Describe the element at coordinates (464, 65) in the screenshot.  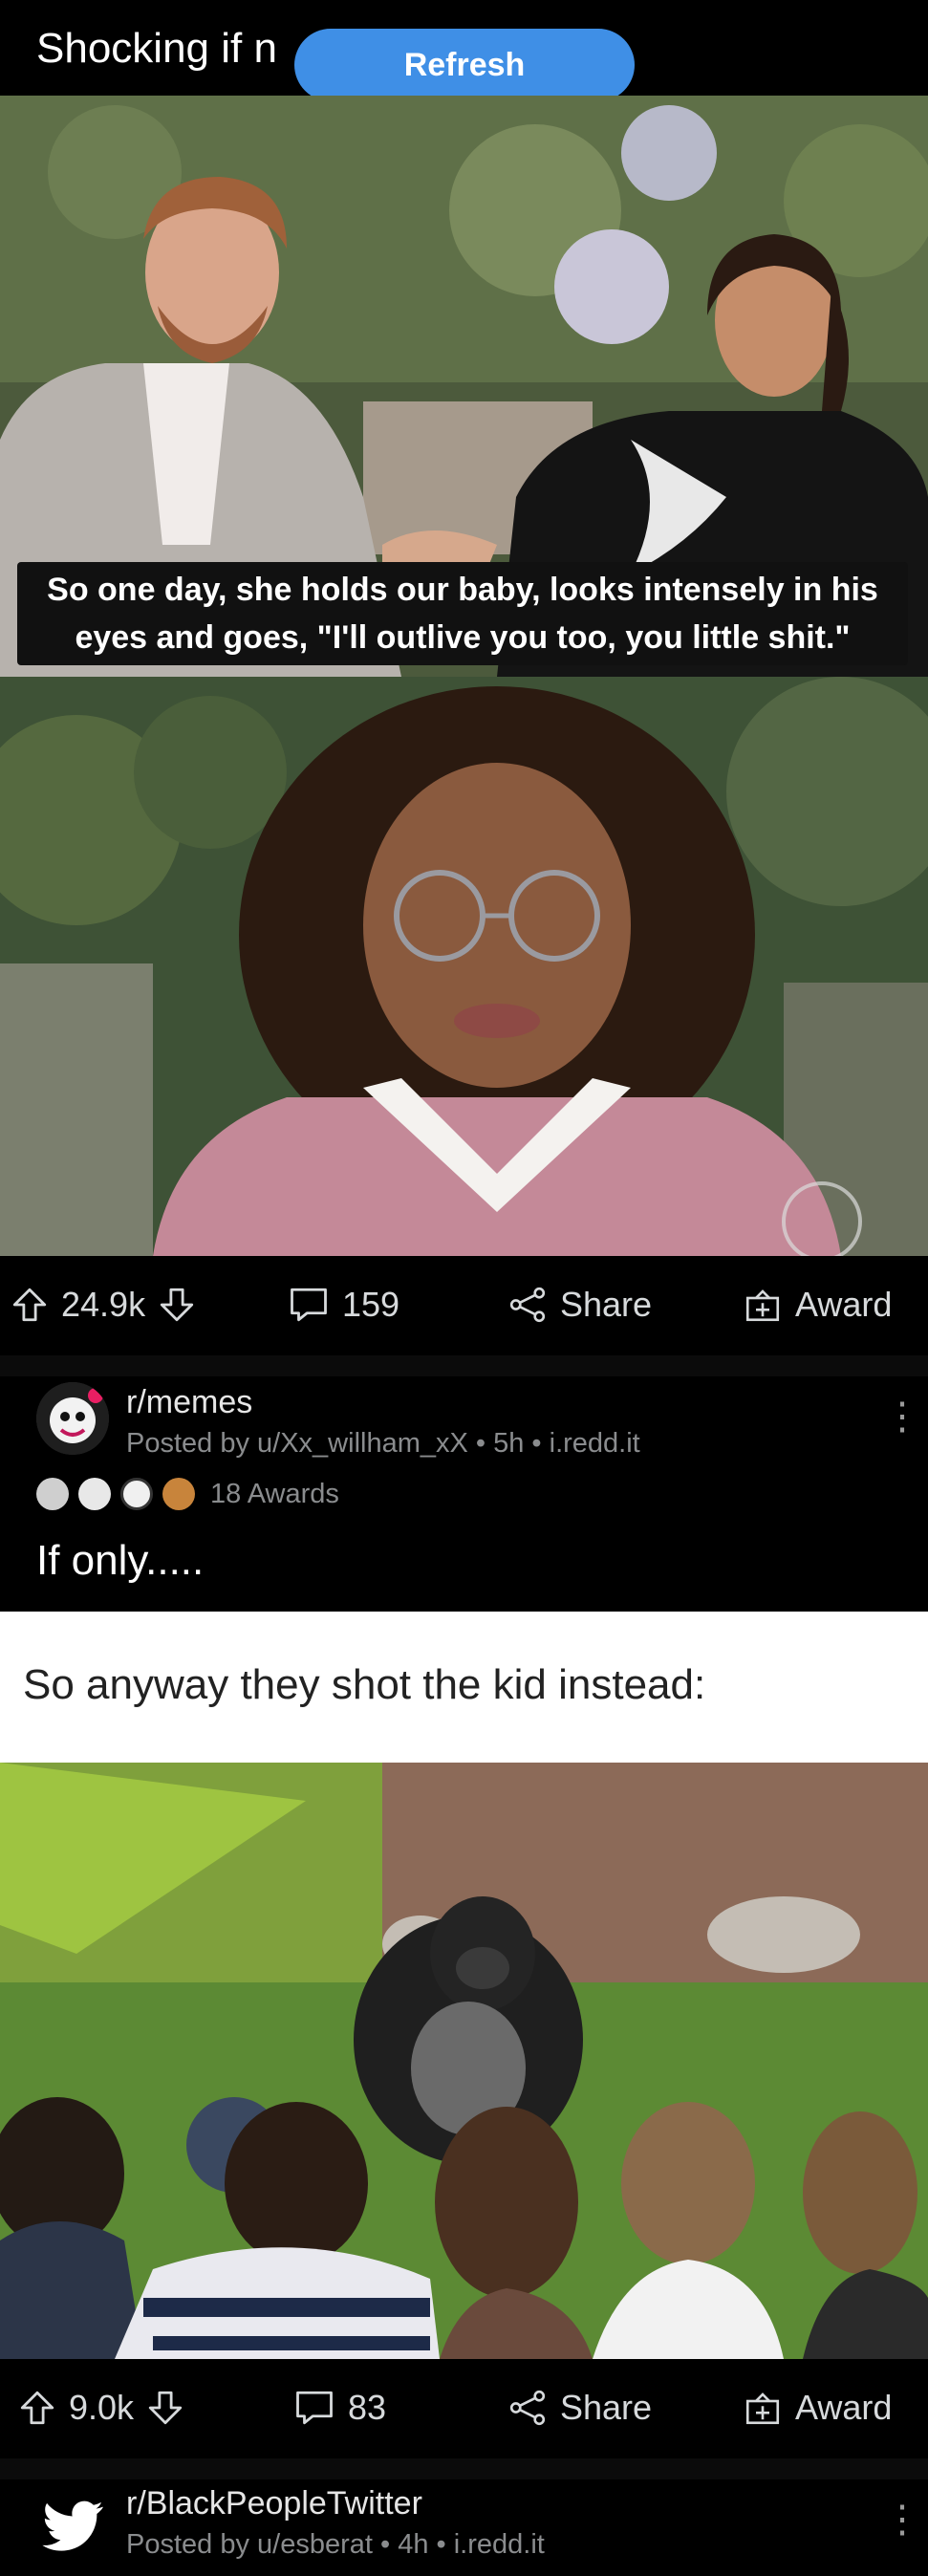
I see `refresh-button: Refresh` at that location.